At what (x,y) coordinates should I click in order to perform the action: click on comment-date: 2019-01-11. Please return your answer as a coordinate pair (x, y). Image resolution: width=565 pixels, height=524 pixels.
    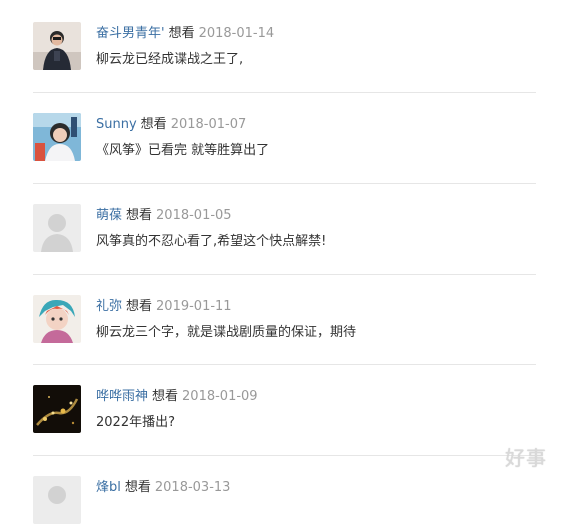
    Looking at the image, I should click on (194, 306).